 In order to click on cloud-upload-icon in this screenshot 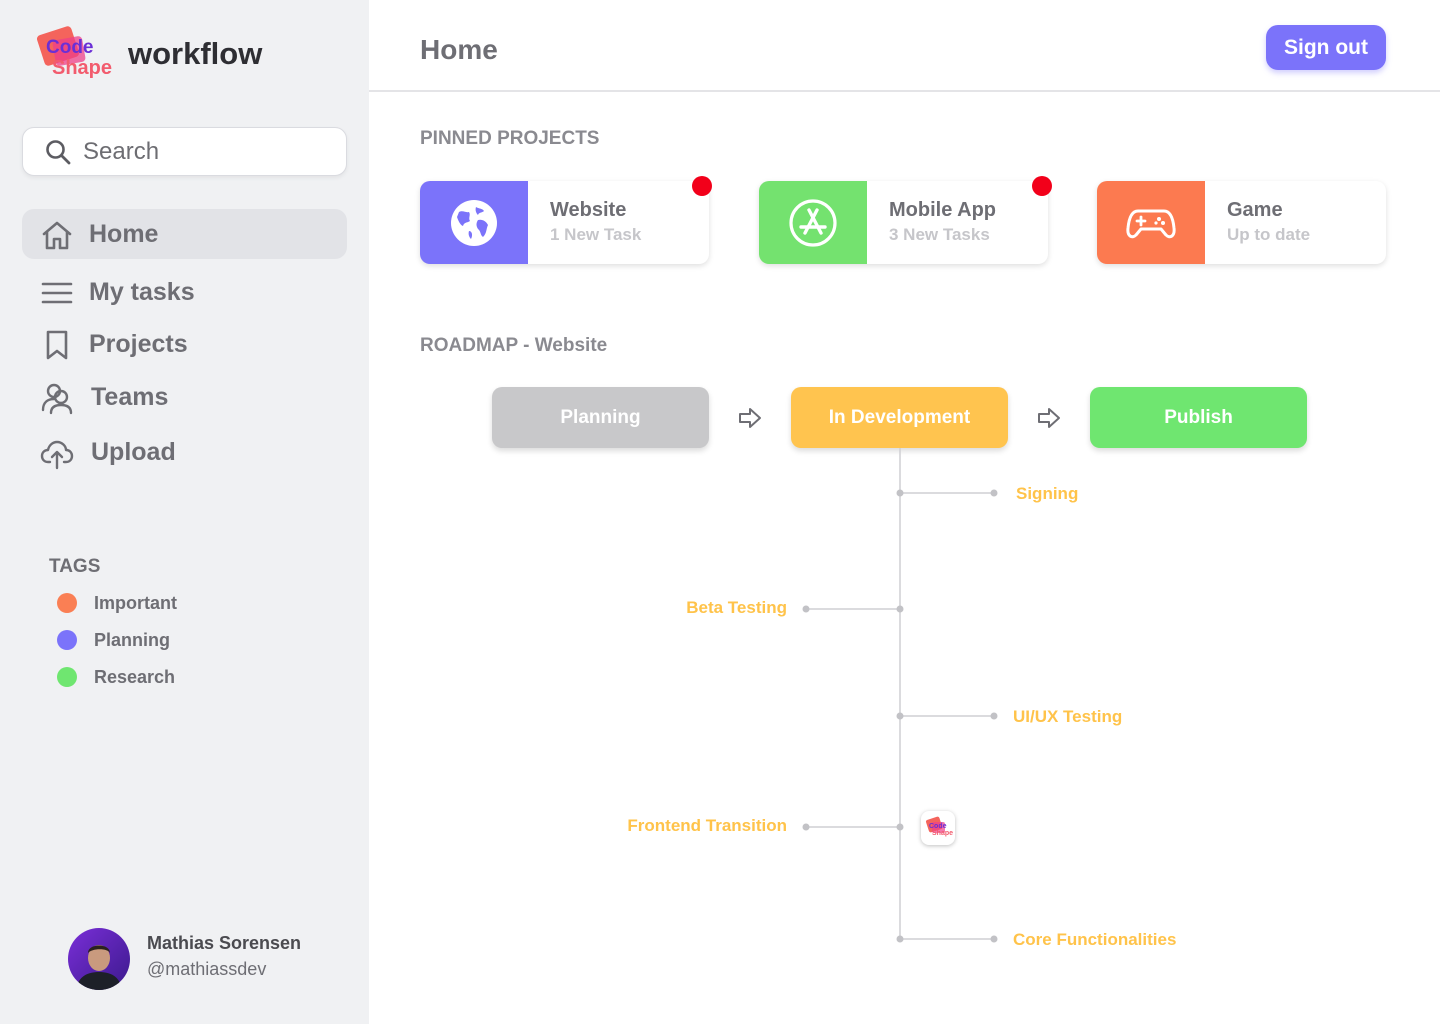, I will do `click(57, 455)`.